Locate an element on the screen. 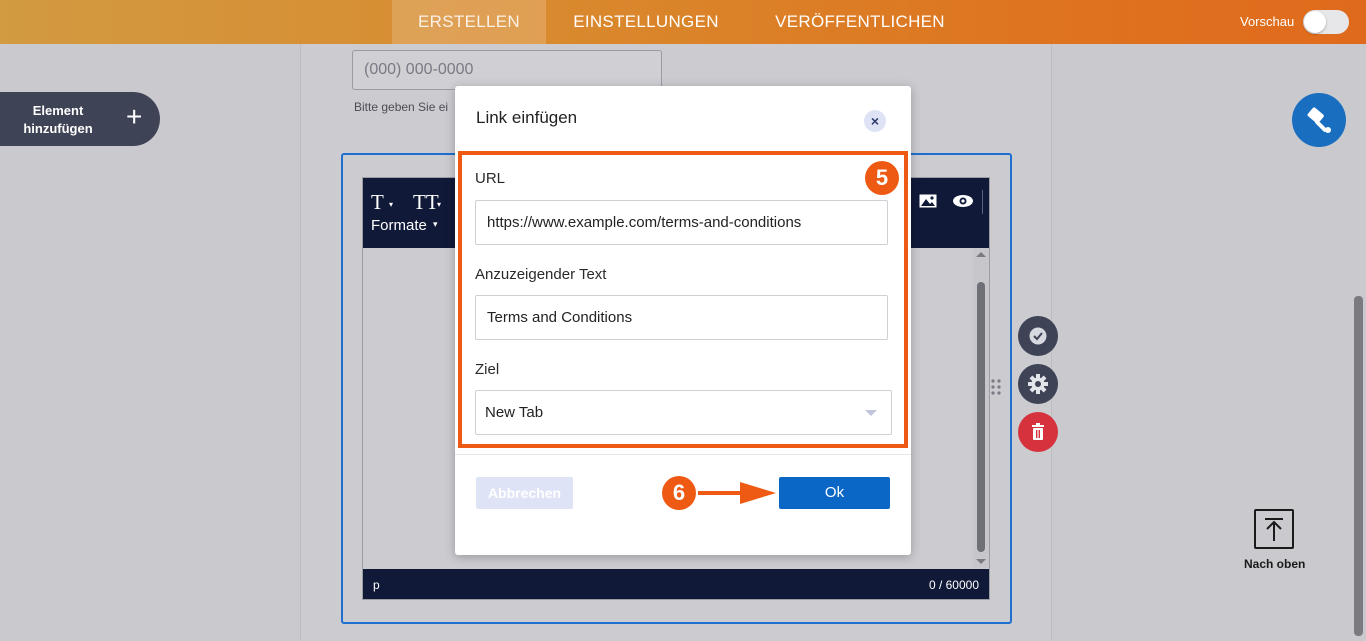  toolbar-divider is located at coordinates (982, 202).